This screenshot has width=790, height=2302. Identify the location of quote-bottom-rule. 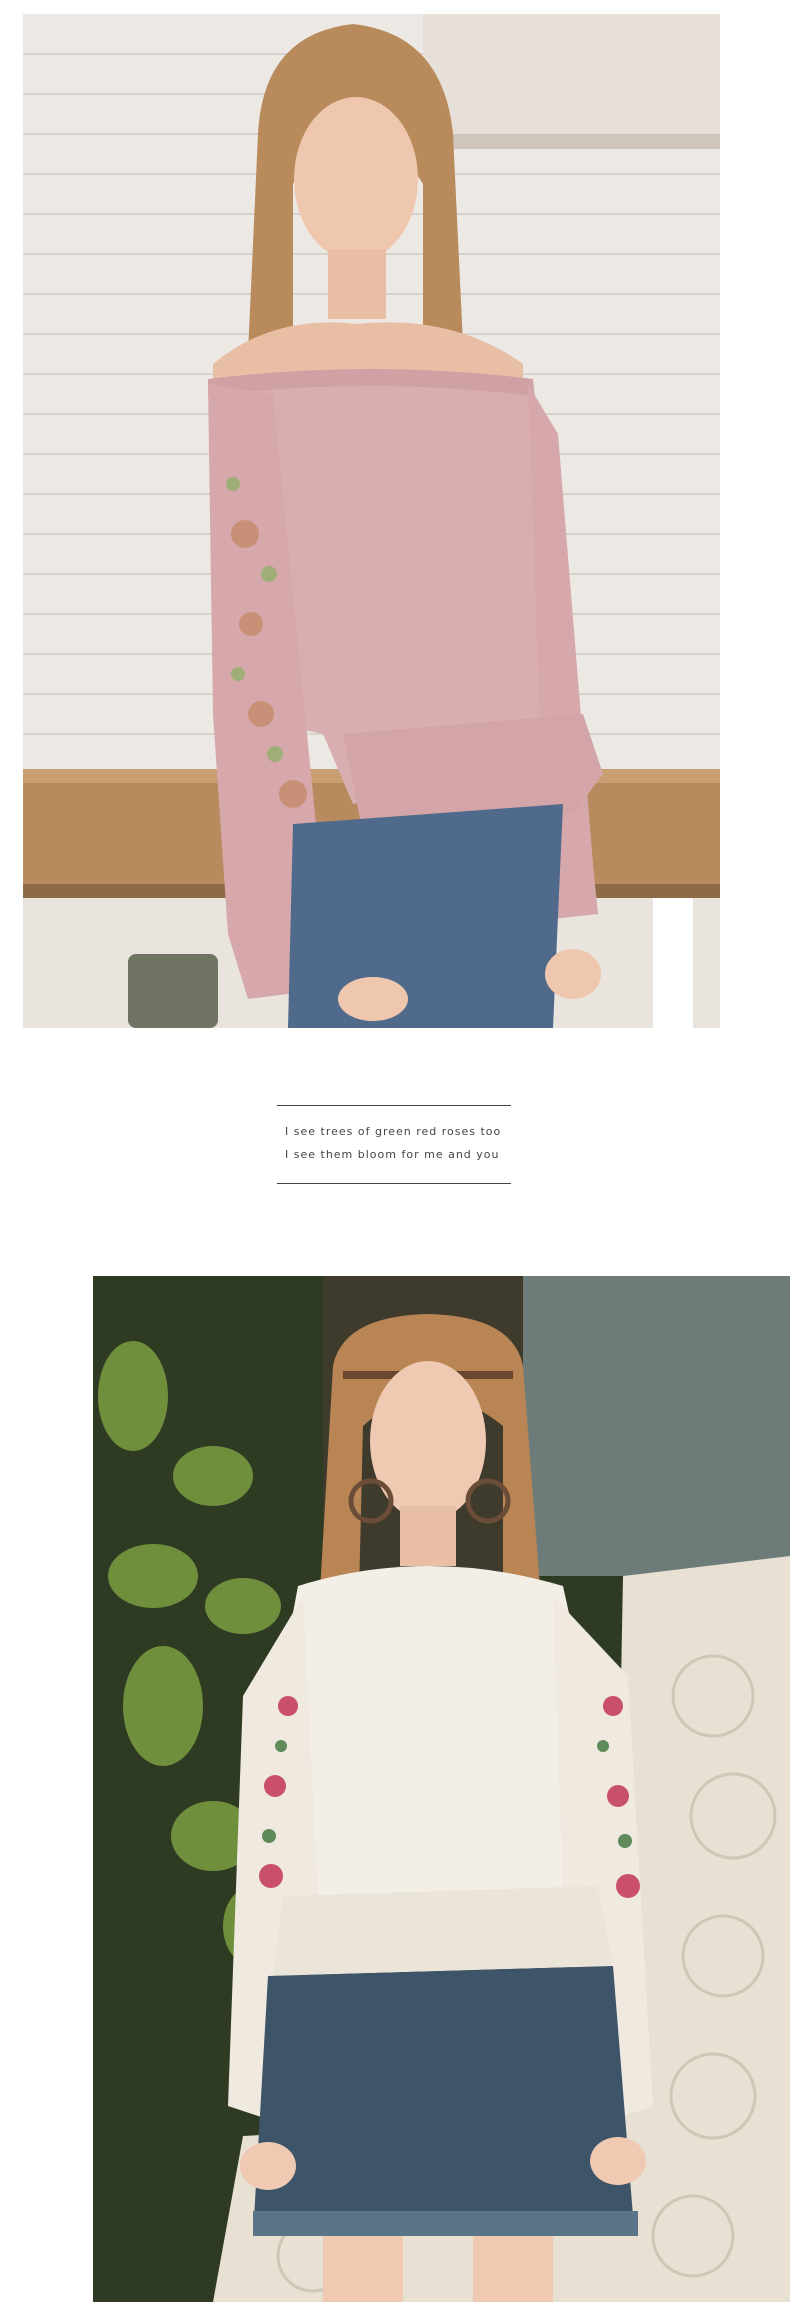
(394, 1183).